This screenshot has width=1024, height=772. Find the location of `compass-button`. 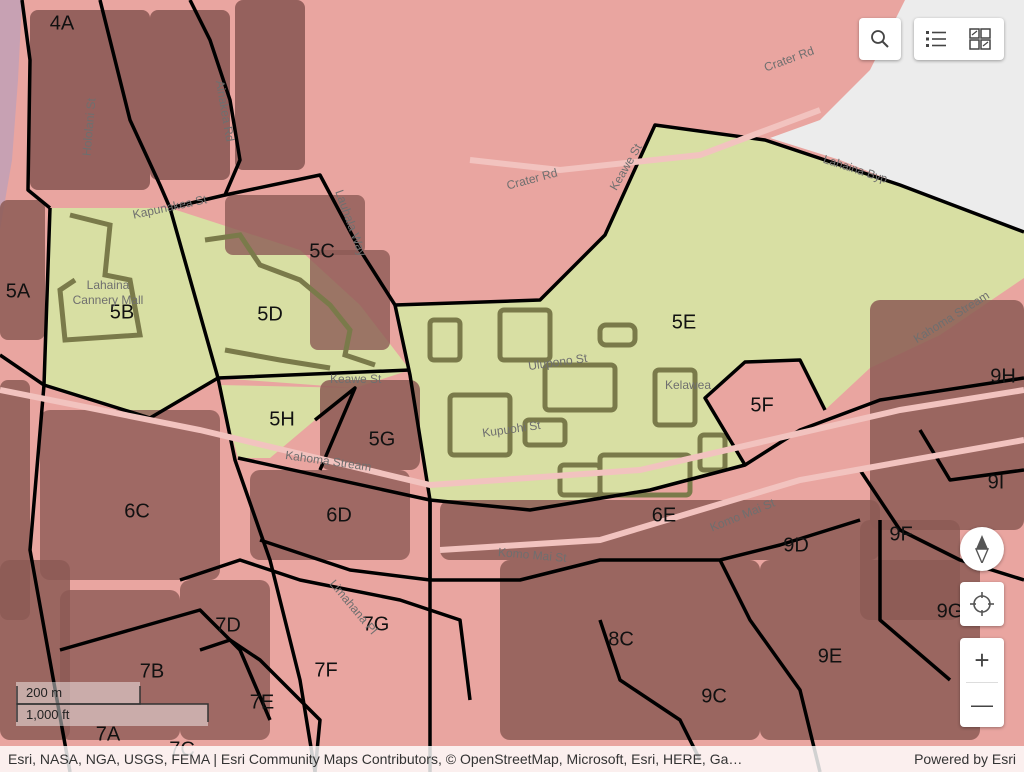

compass-button is located at coordinates (982, 549).